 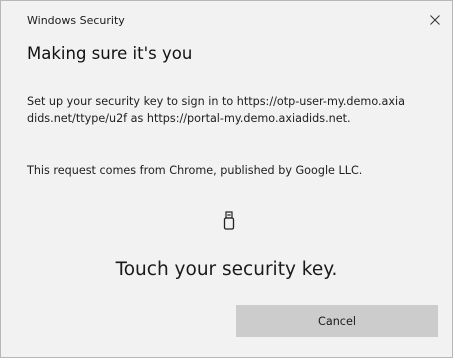 I want to click on cancel-button: Cancel, so click(x=337, y=321).